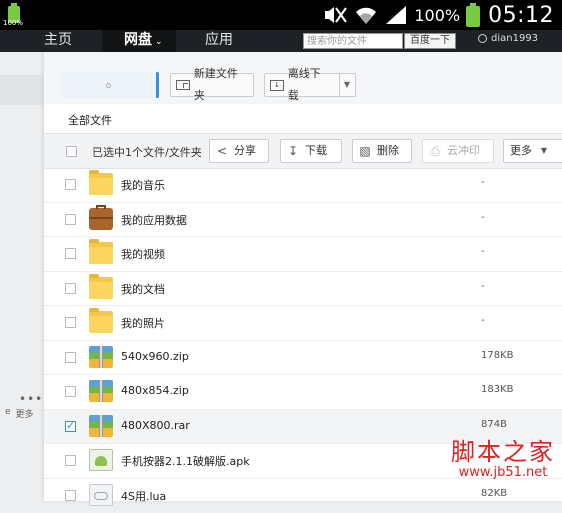 This screenshot has height=513, width=562. Describe the element at coordinates (25, 413) in the screenshot. I see `more-label: 更多` at that location.